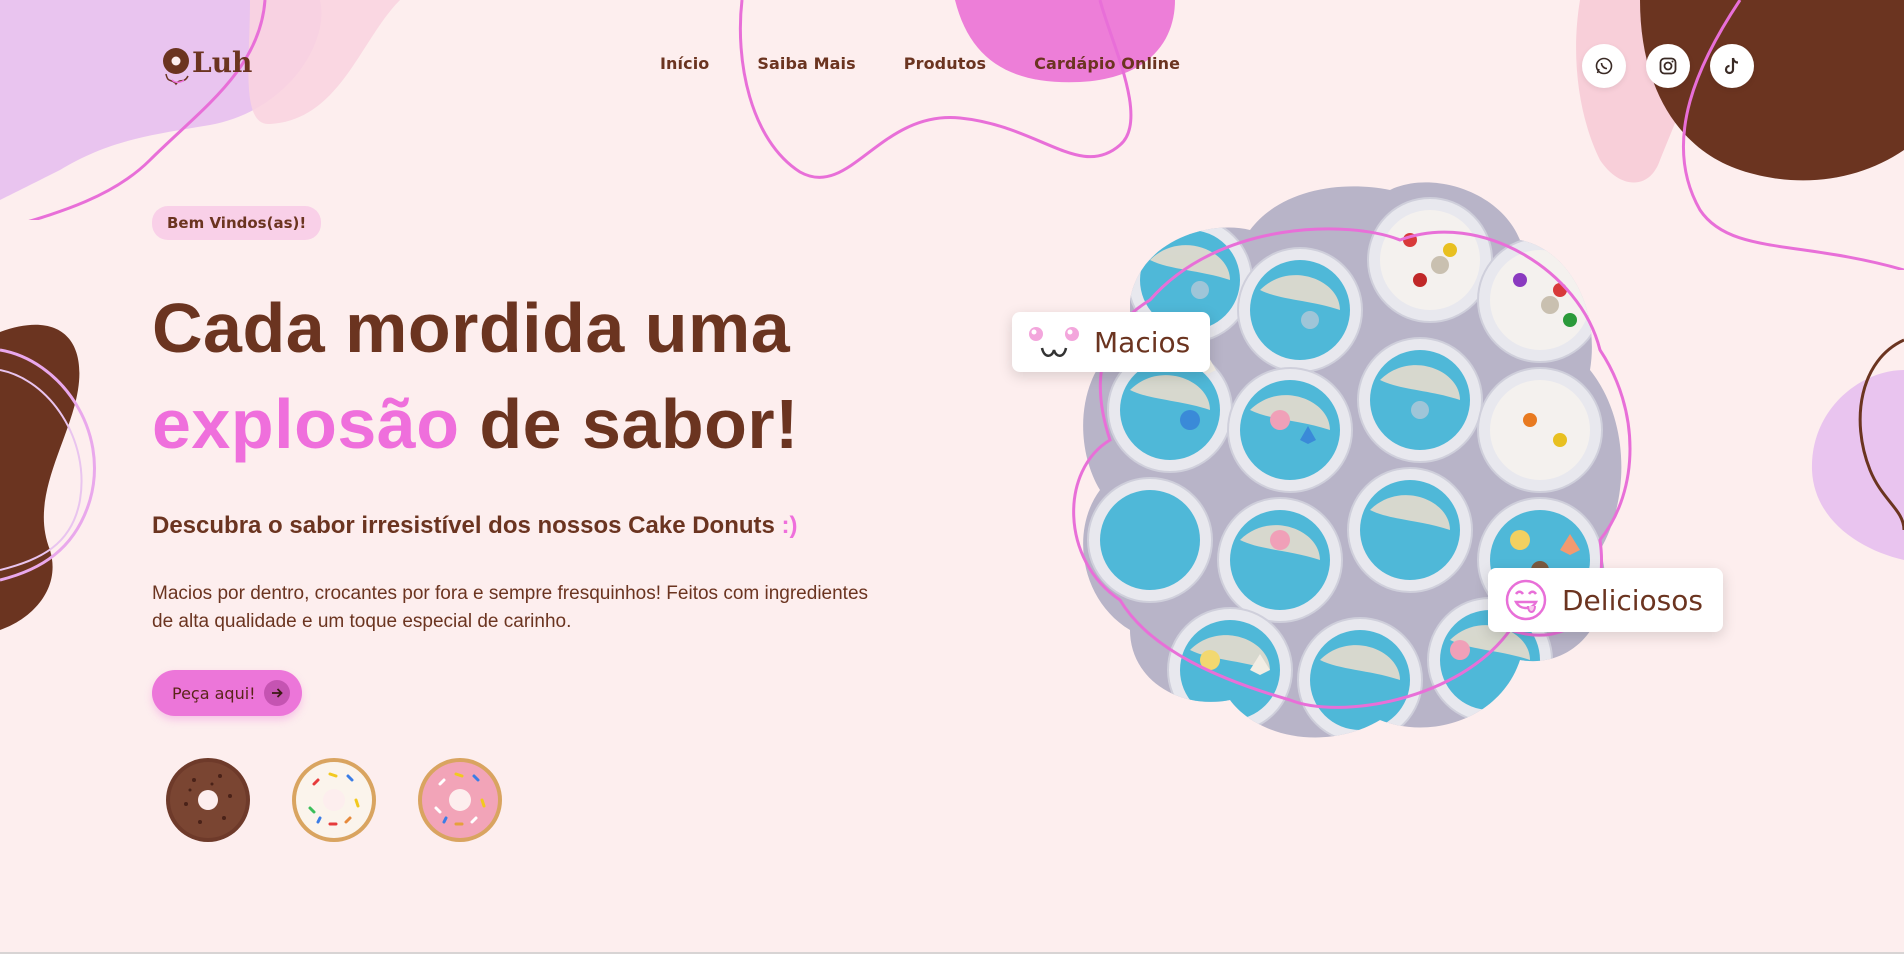 This screenshot has height=954, width=1904. I want to click on nav-item-inicio: Início, so click(684, 63).